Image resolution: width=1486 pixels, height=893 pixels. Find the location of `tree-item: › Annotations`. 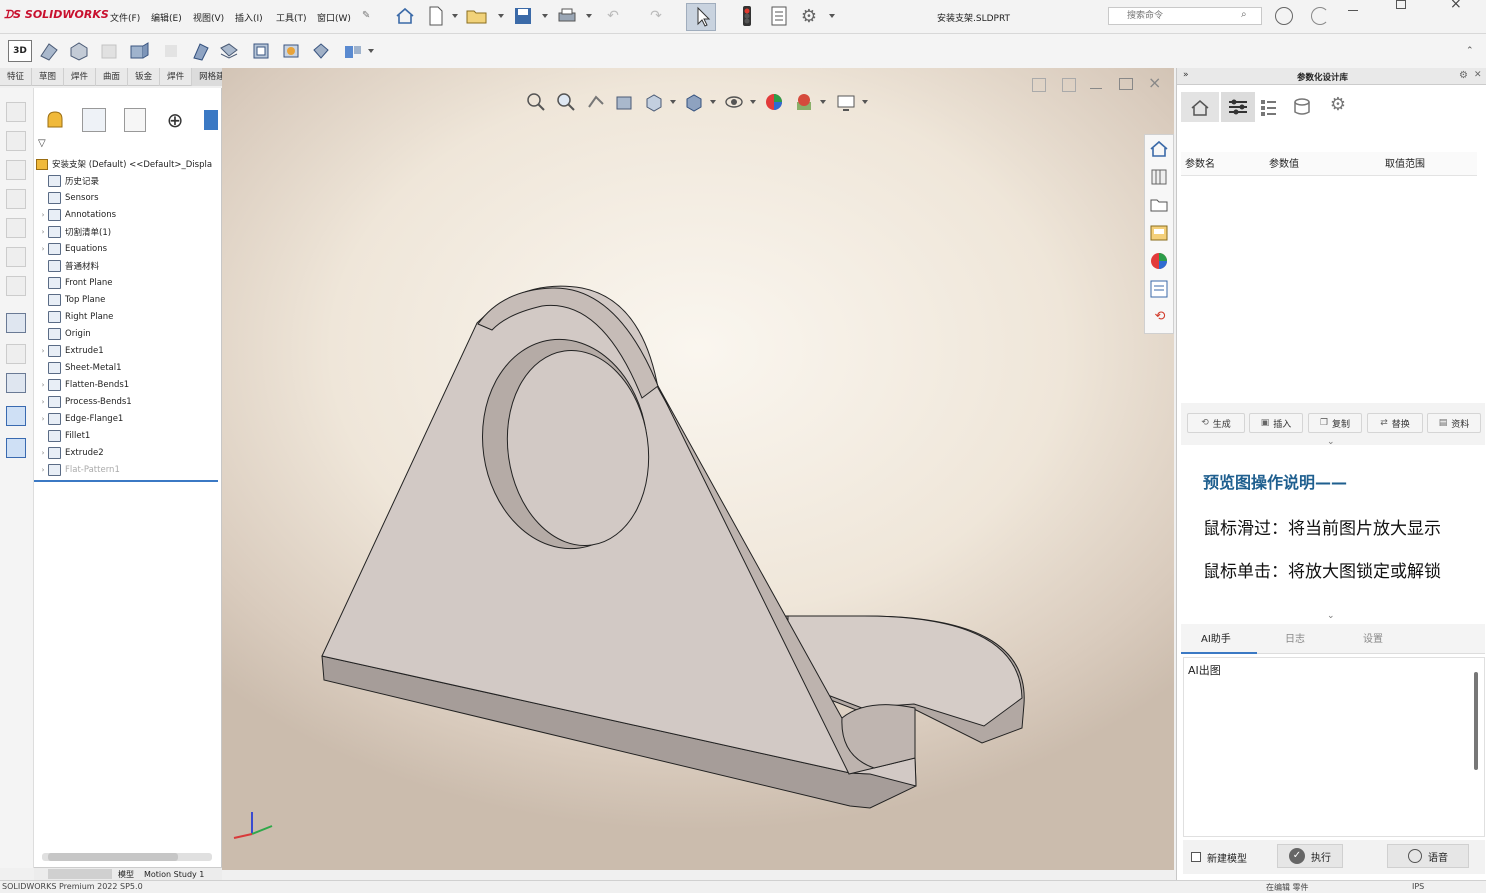

tree-item: › Annotations is located at coordinates (132, 214).